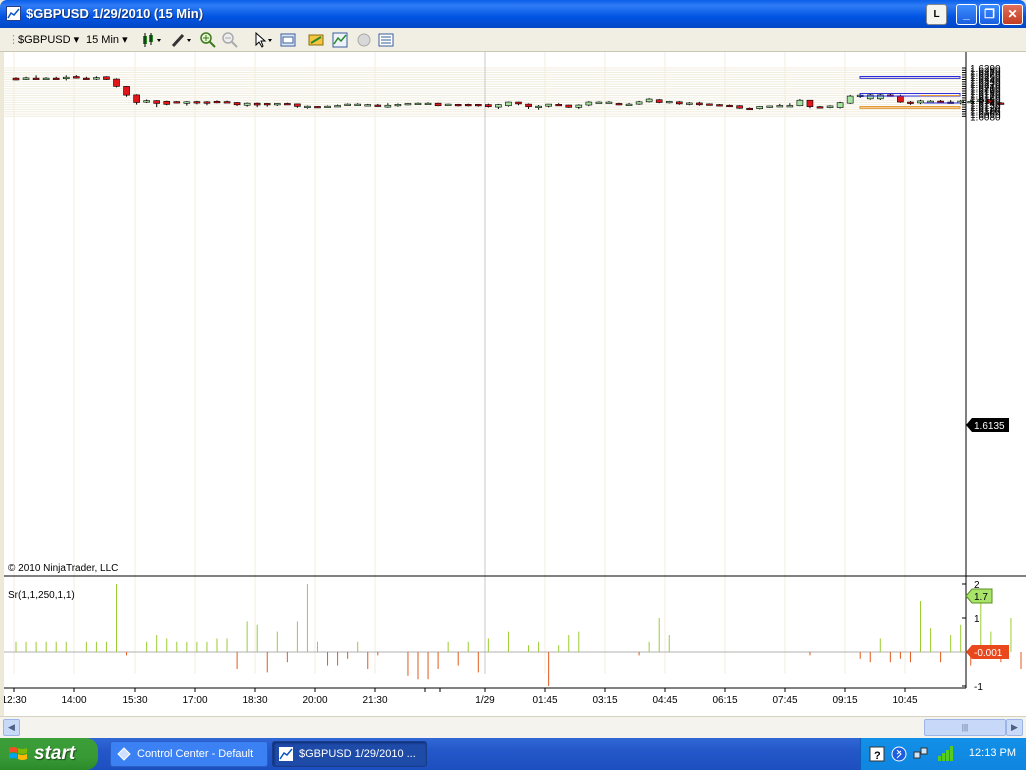 The width and height of the screenshot is (1026, 770). Describe the element at coordinates (513, 727) in the screenshot. I see `horizontal-scrollbar: ◀ ||| ▶` at that location.